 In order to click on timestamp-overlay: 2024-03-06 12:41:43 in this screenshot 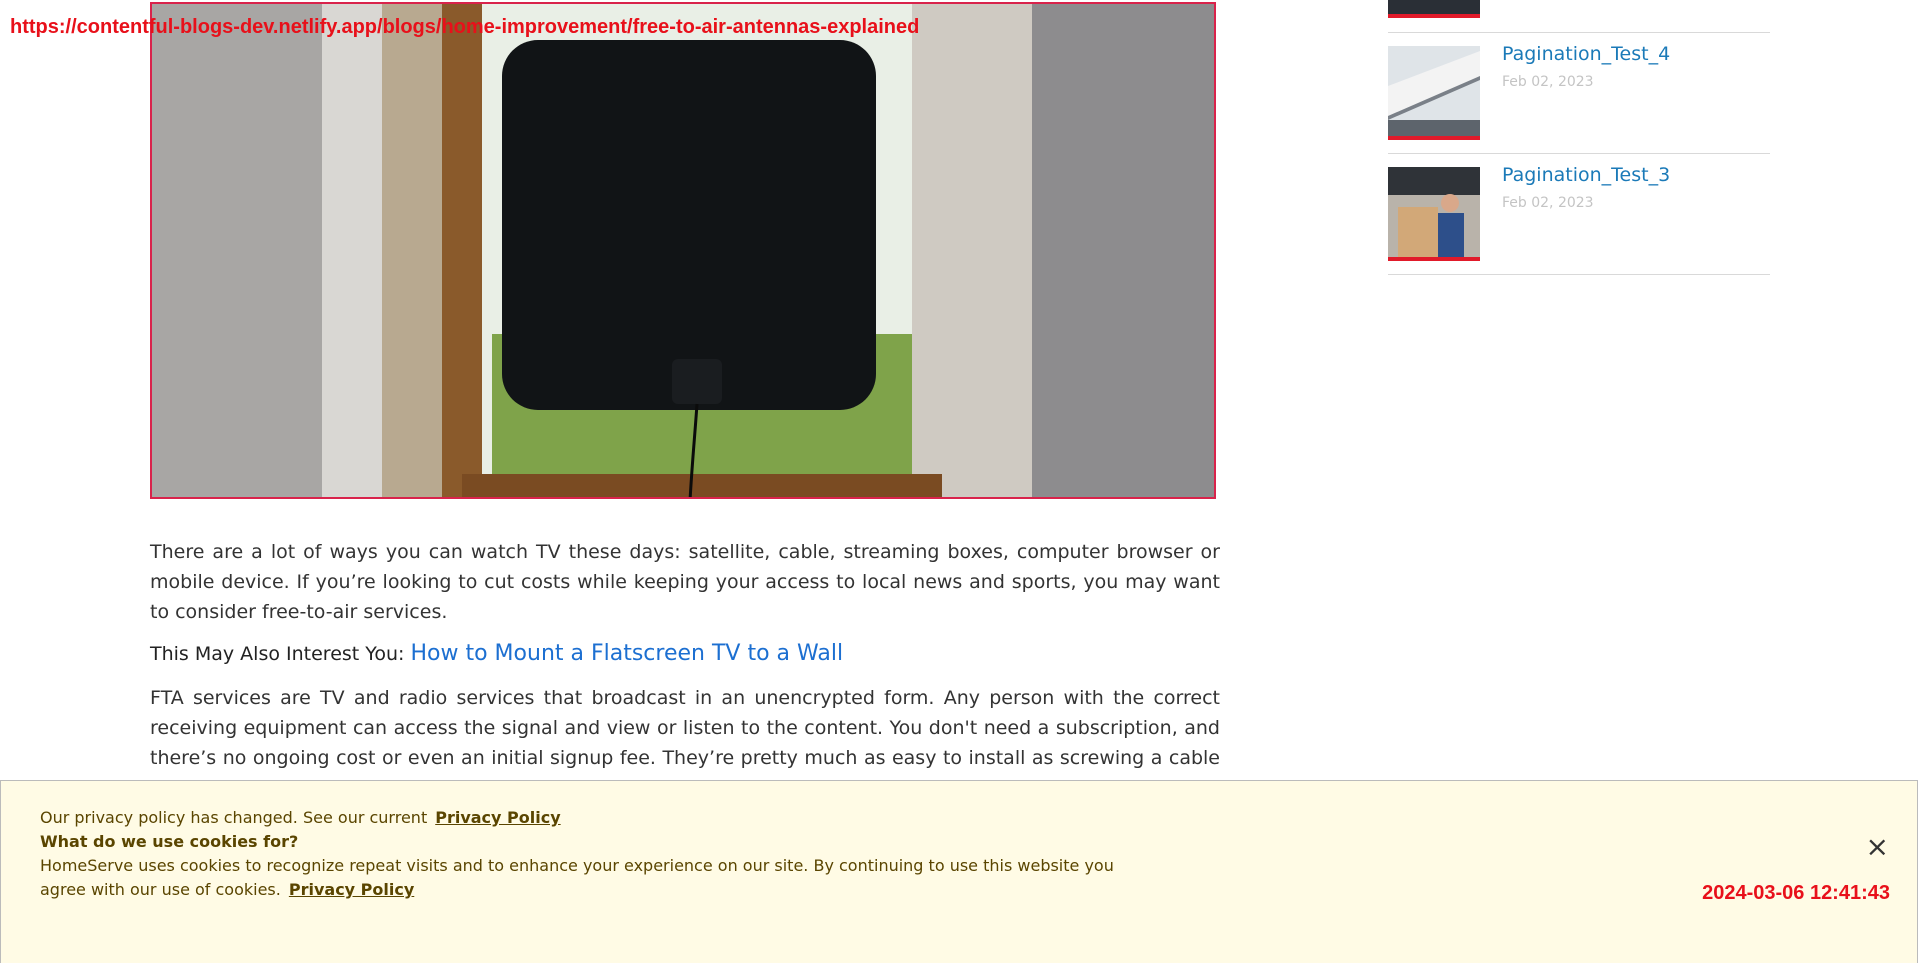, I will do `click(1796, 893)`.